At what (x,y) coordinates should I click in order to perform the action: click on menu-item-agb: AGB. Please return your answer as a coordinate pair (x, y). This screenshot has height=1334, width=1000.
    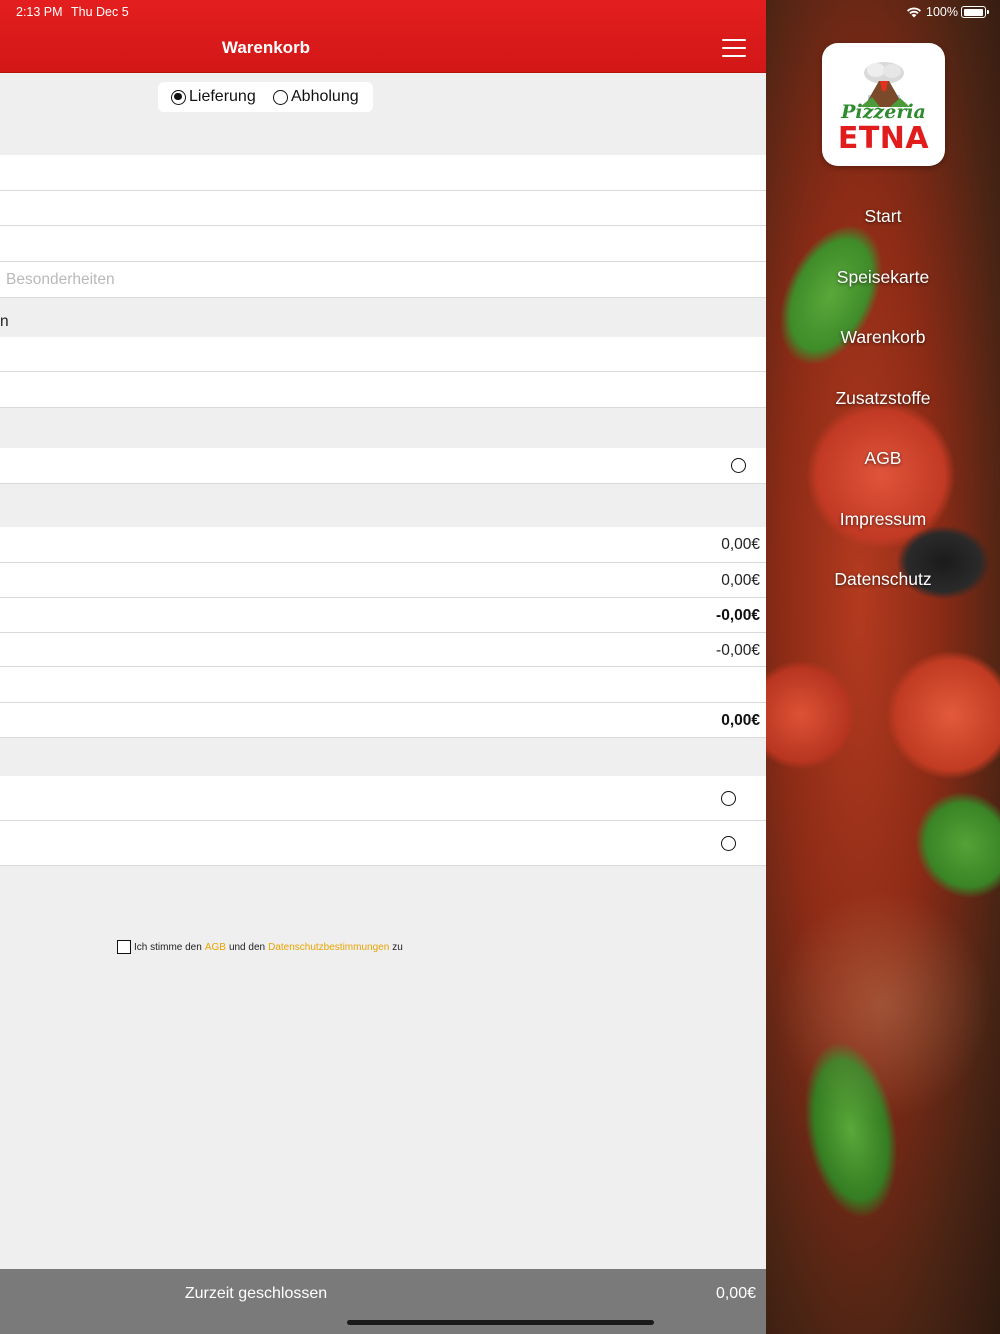
    Looking at the image, I should click on (883, 458).